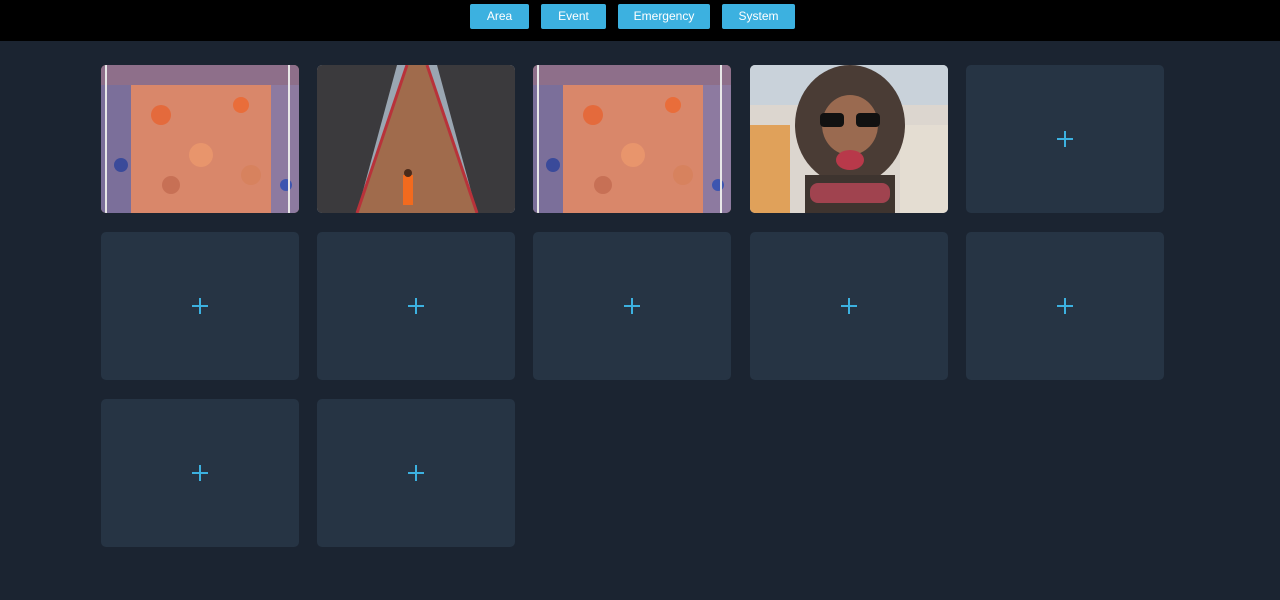  I want to click on portrait-video-thumbnail, so click(849, 139).